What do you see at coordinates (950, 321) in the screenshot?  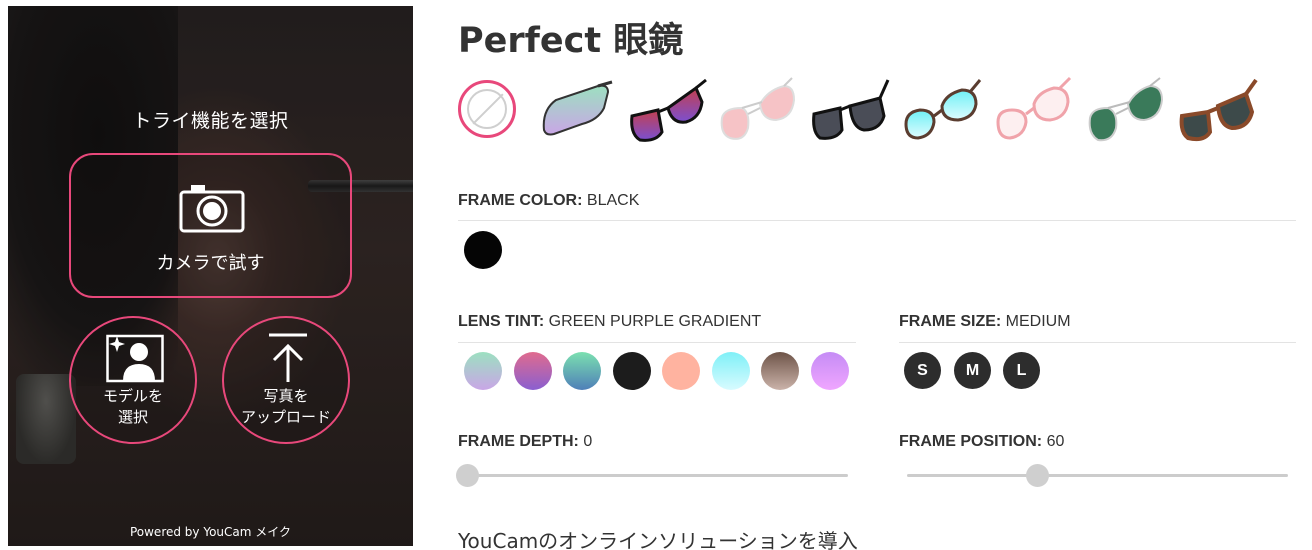 I see `frame-size-label: FRAME SIZE:` at bounding box center [950, 321].